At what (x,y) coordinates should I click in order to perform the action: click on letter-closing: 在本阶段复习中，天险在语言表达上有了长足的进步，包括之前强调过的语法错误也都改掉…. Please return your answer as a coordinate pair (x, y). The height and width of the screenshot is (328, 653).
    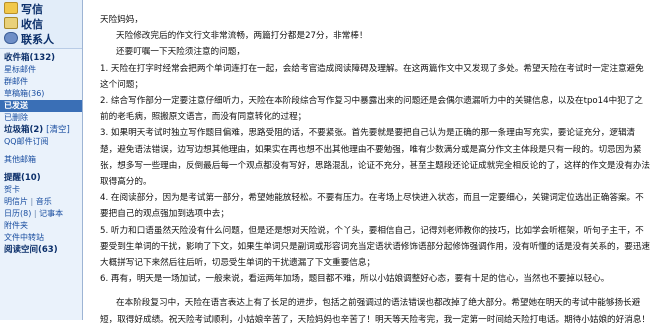
    Looking at the image, I should click on (375, 311).